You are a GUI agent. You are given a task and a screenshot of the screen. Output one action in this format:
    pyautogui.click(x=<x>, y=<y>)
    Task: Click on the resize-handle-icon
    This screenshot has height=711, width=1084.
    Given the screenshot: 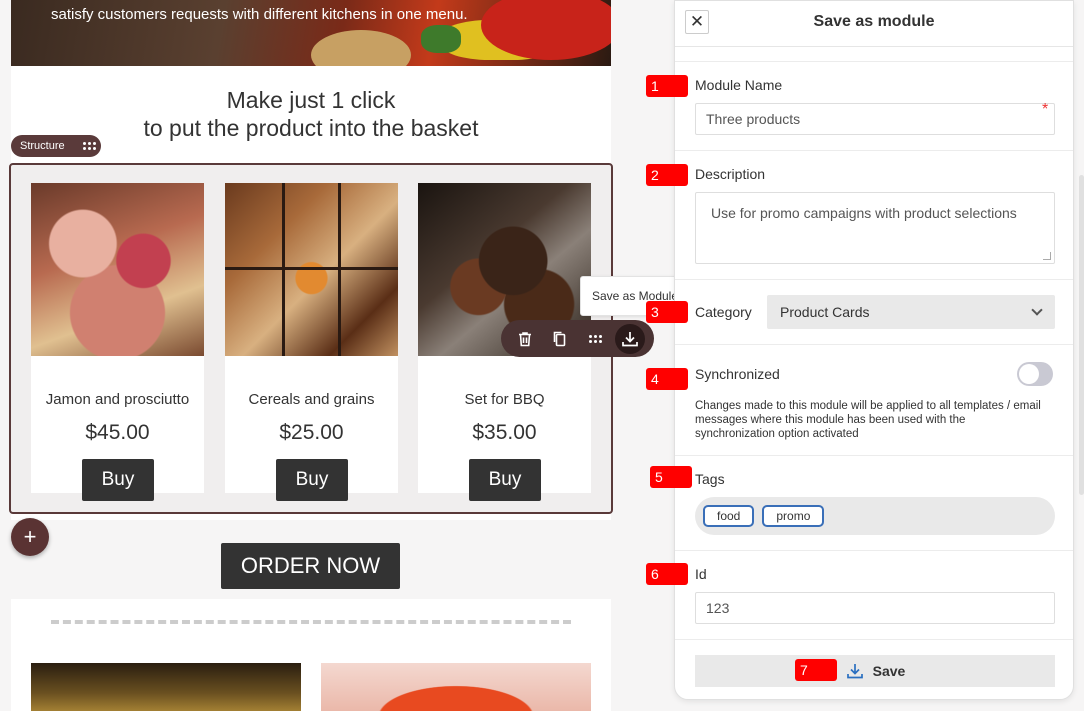 What is the action you would take?
    pyautogui.click(x=1047, y=256)
    